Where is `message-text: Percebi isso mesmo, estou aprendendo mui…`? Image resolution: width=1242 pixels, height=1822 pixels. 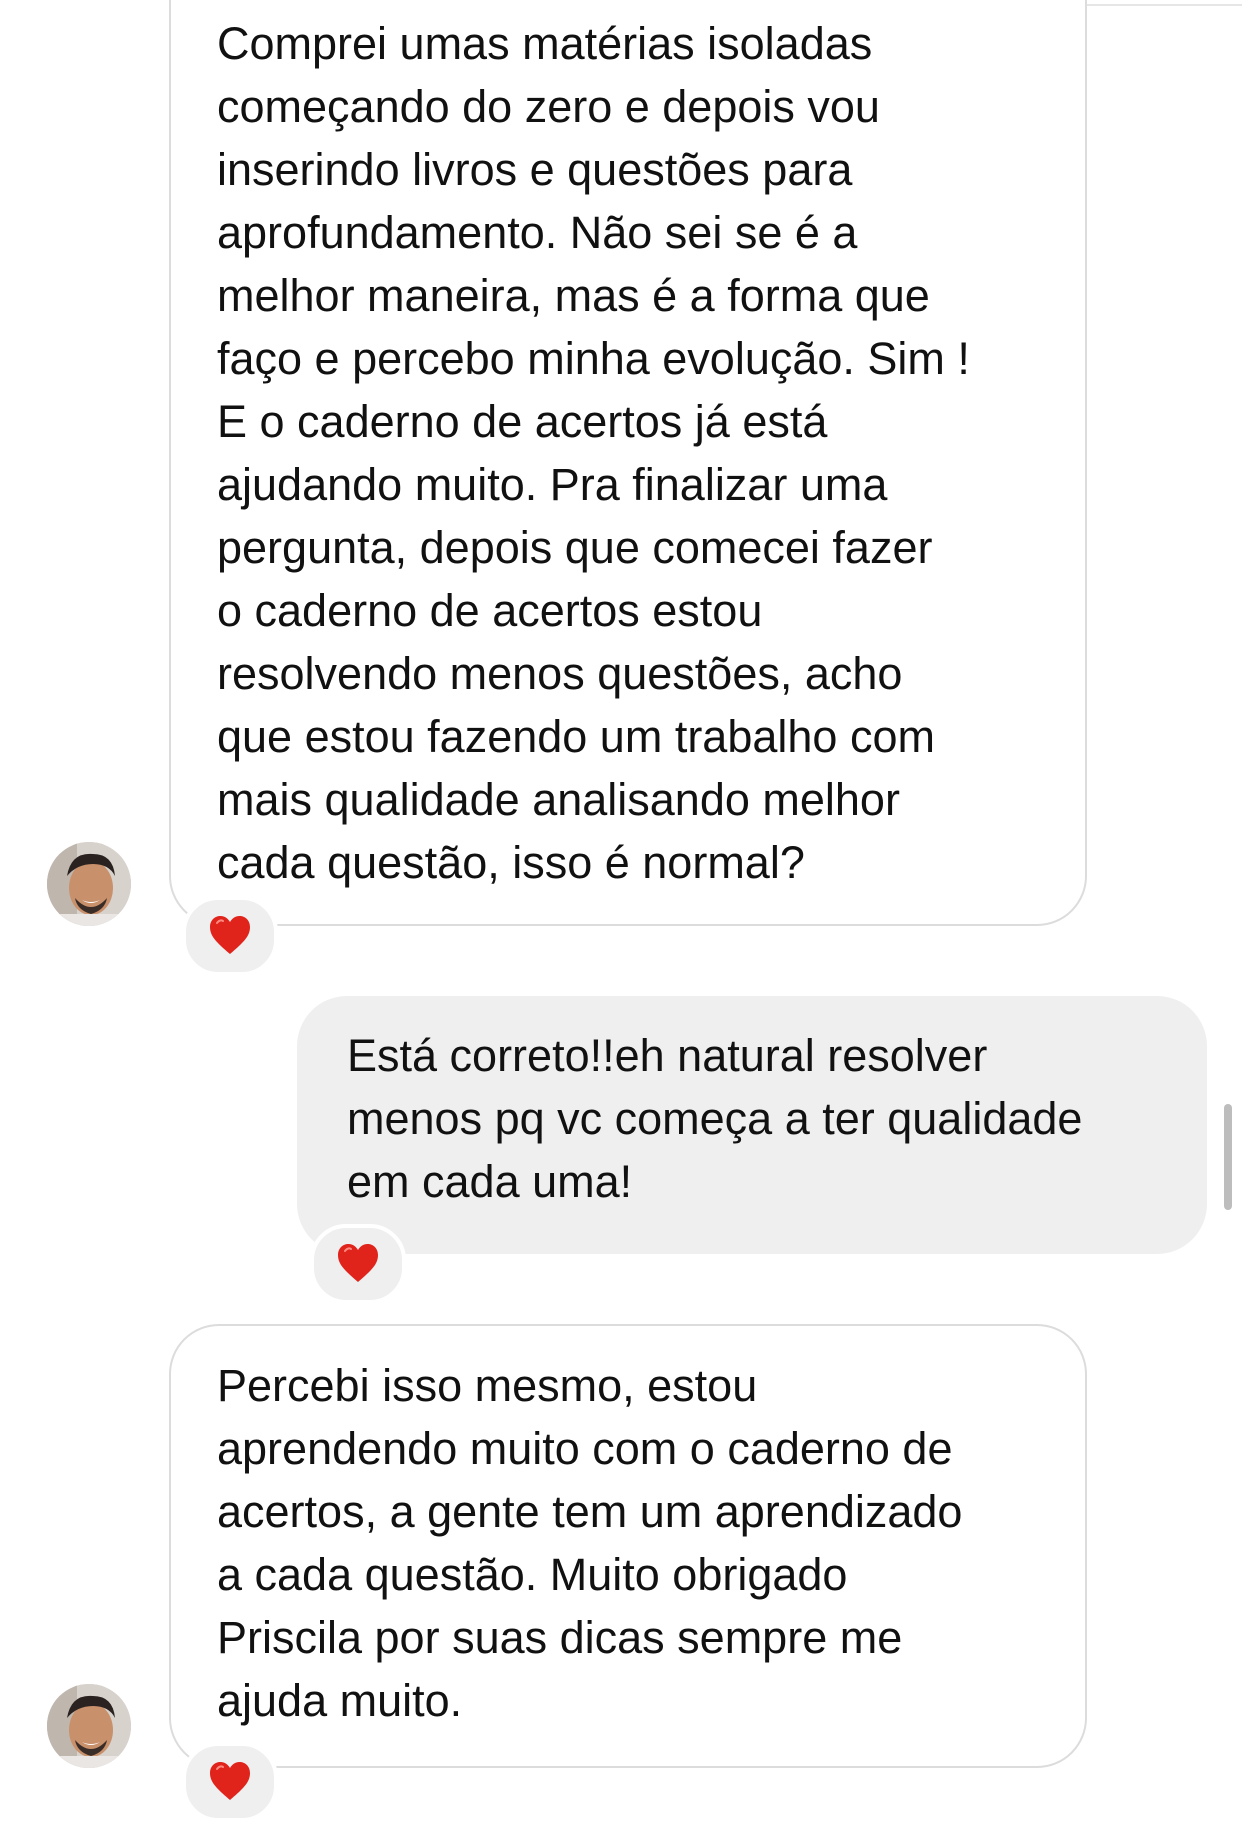 message-text: Percebi isso mesmo, estou aprendendo mui… is located at coordinates (590, 1543).